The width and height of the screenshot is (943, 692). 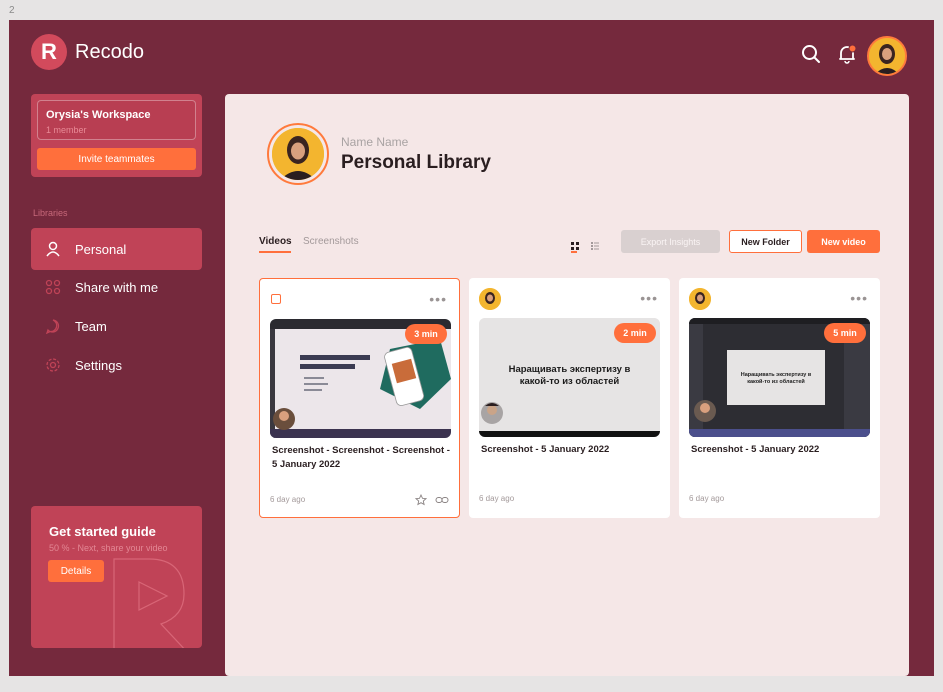 I want to click on guide-progress: 50 % - Next, share your video, so click(x=108, y=548).